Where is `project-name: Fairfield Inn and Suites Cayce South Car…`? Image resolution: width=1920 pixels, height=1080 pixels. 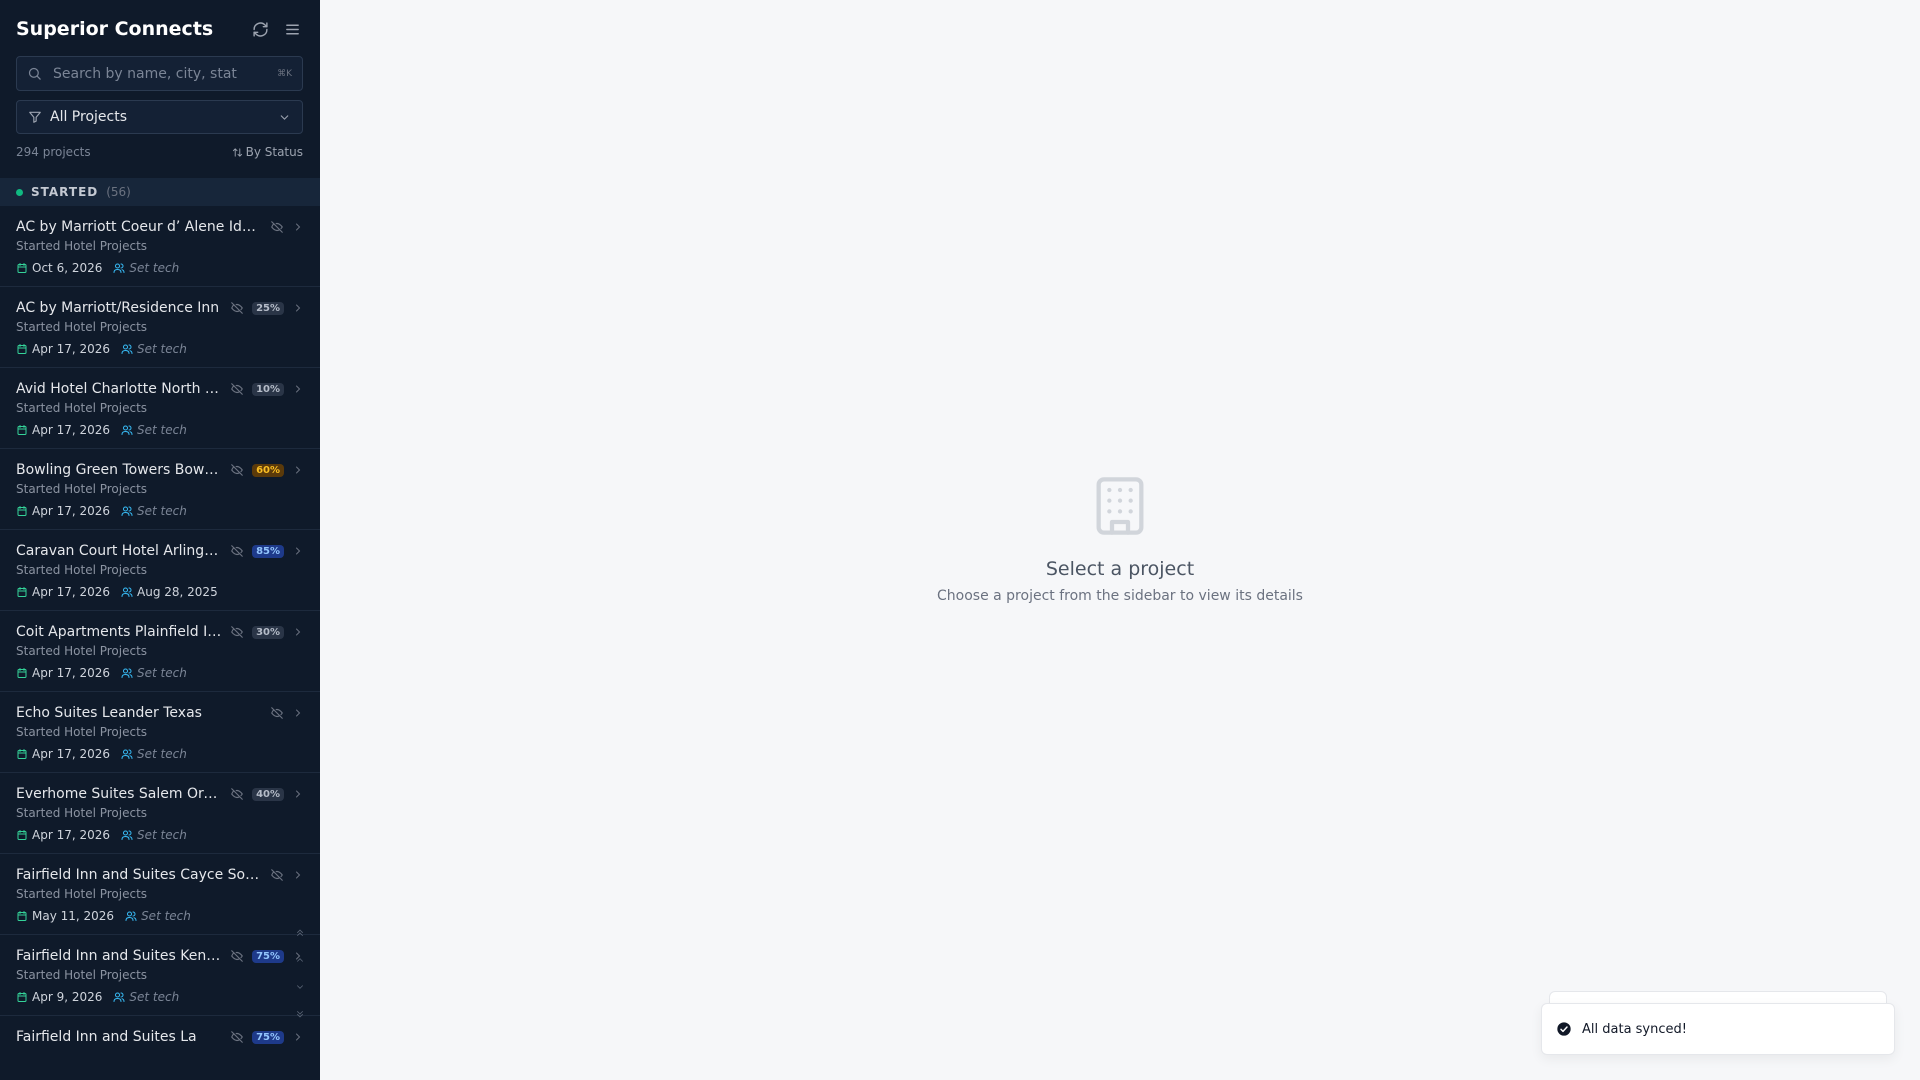
project-name: Fairfield Inn and Suites Cayce South Car… is located at coordinates (139, 875).